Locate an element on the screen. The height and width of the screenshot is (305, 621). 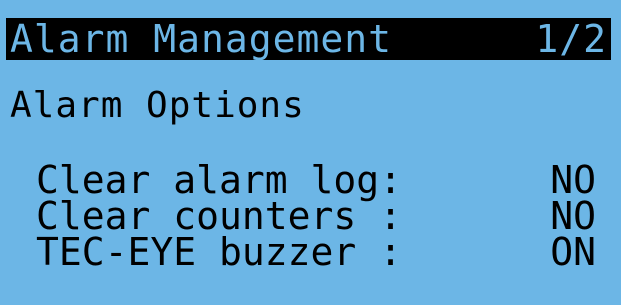
section-heading: Alarm Options is located at coordinates (157, 105).